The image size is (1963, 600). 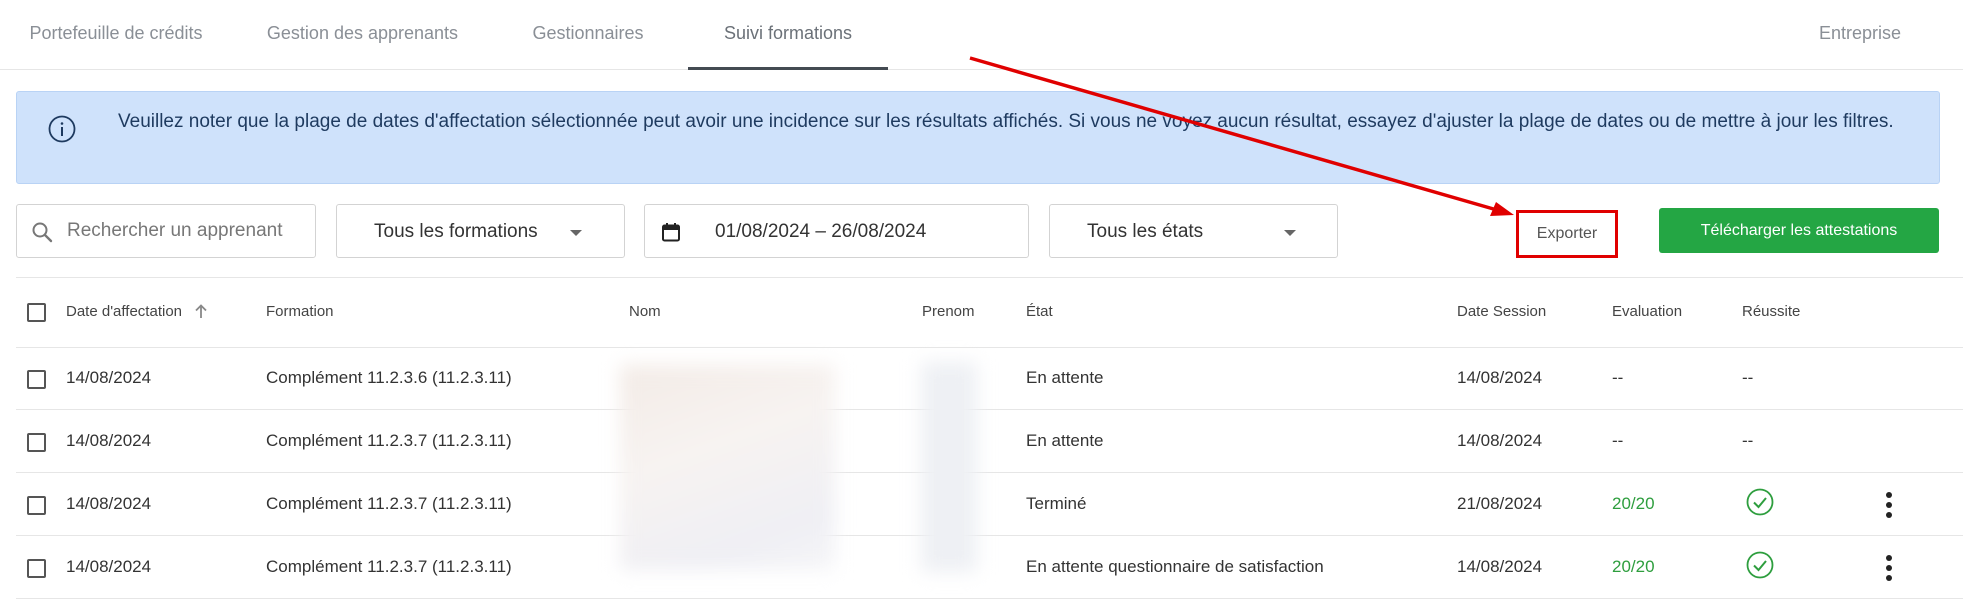 I want to click on redacted-firstname-column, so click(x=949, y=467).